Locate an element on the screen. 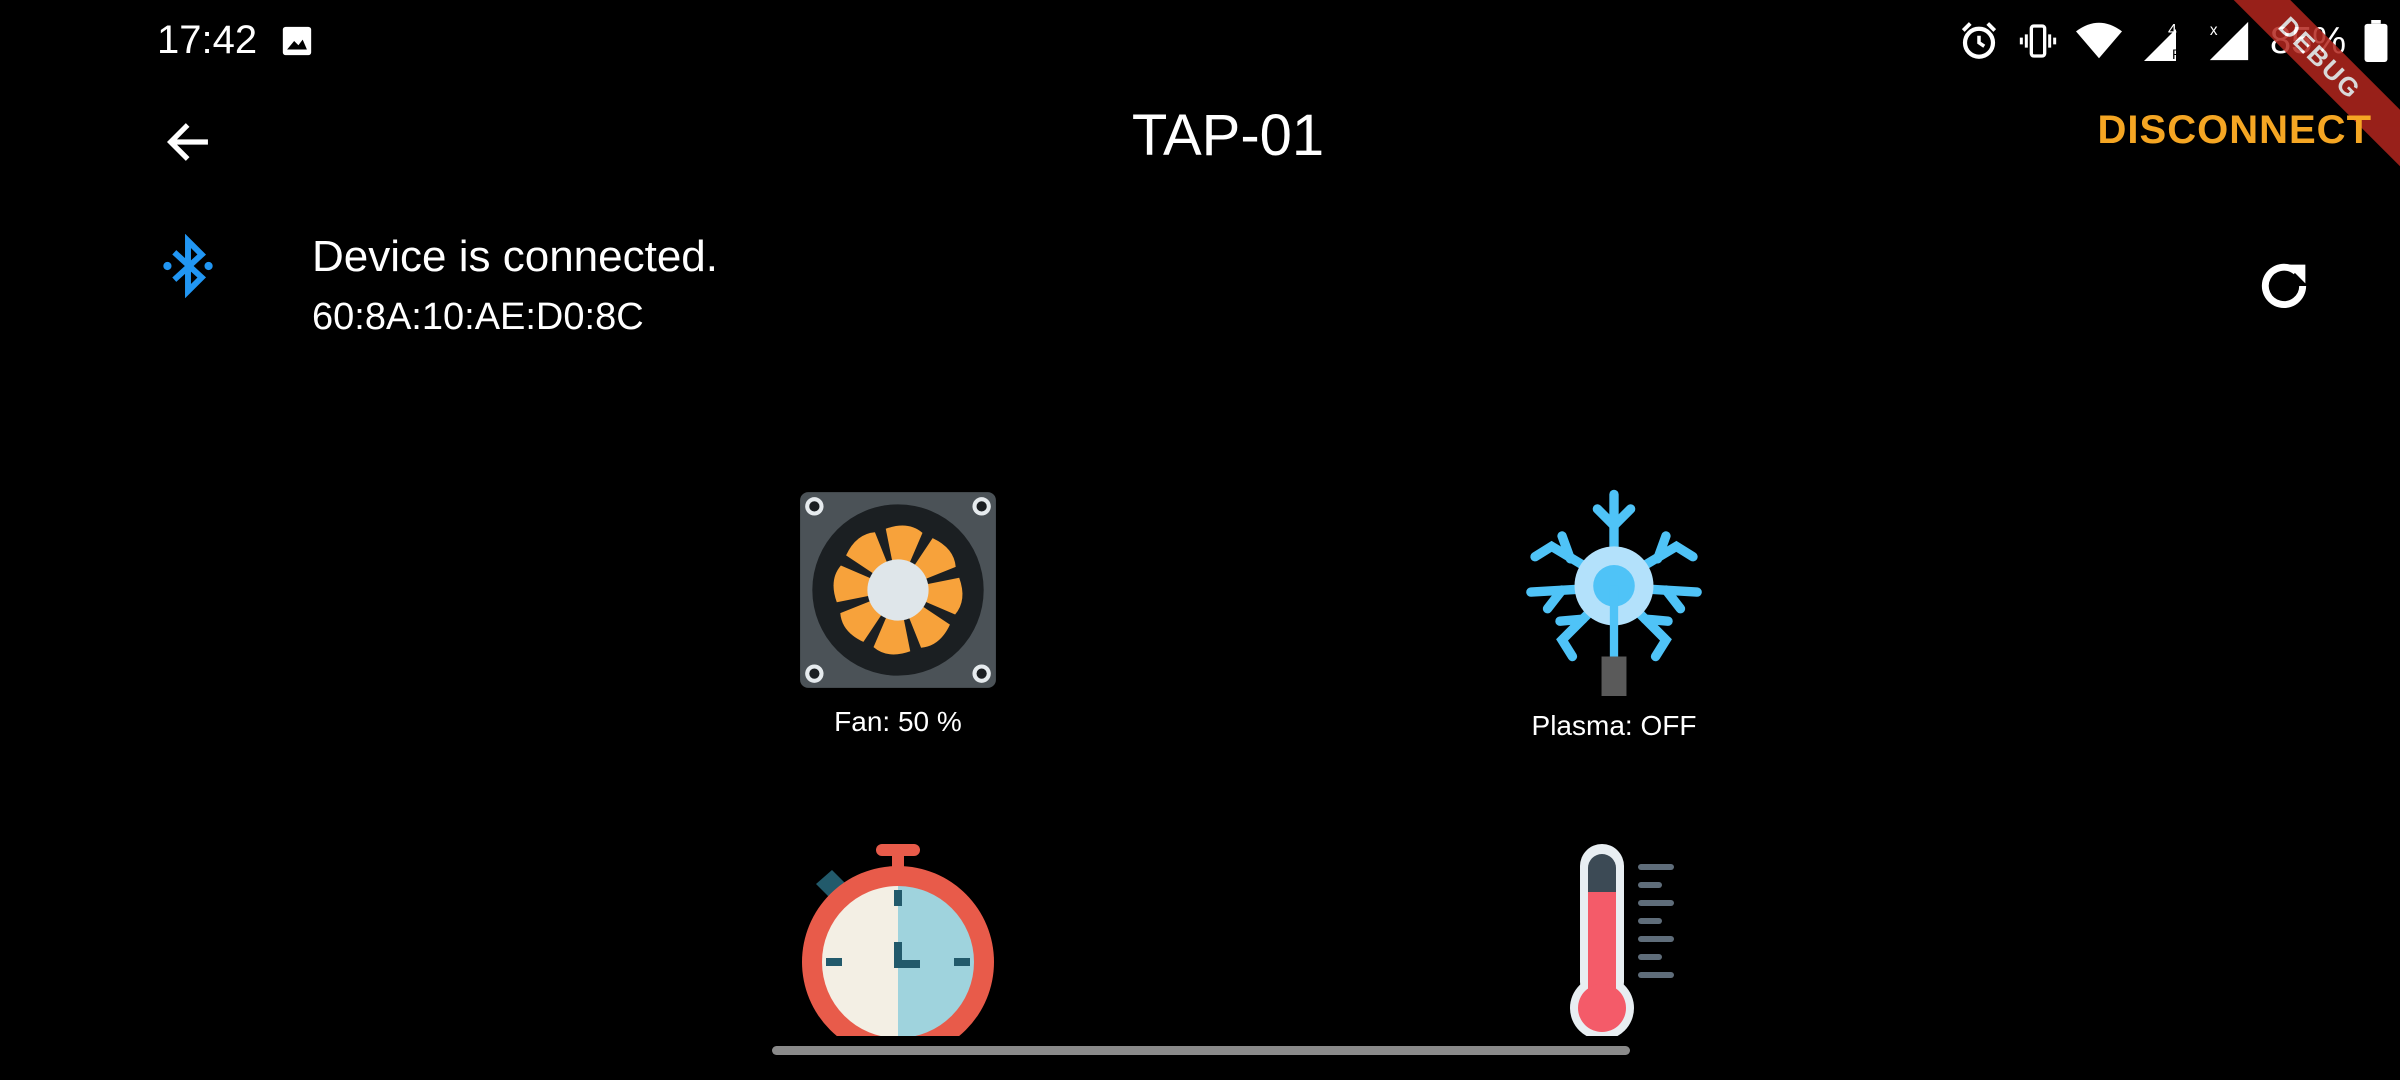 Image resolution: width=2400 pixels, height=1080 pixels. fan-icon is located at coordinates (898, 590).